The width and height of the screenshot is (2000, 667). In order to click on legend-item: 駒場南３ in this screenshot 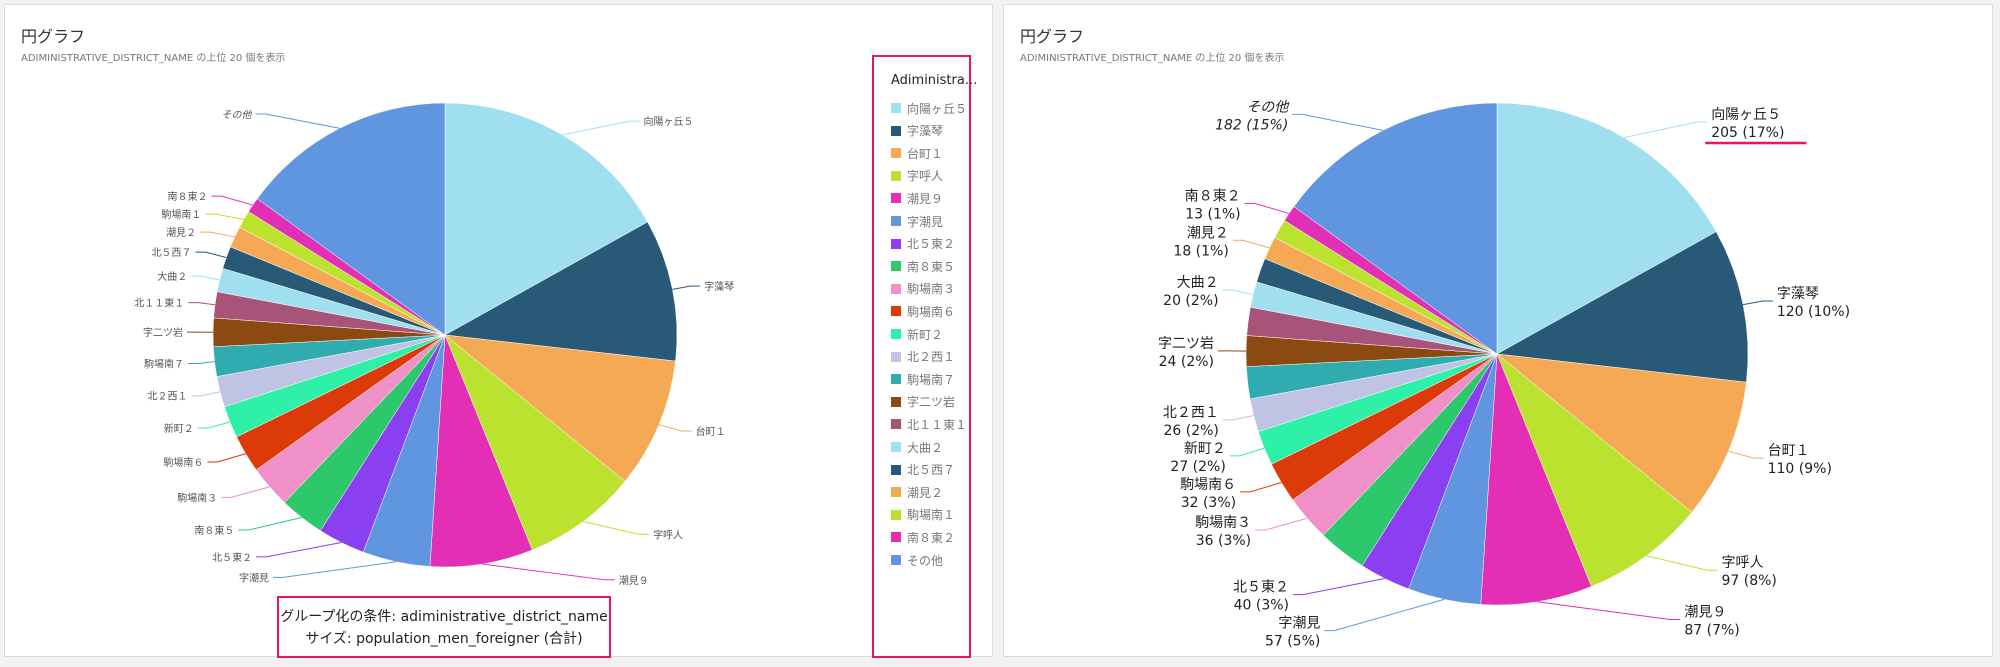, I will do `click(923, 289)`.